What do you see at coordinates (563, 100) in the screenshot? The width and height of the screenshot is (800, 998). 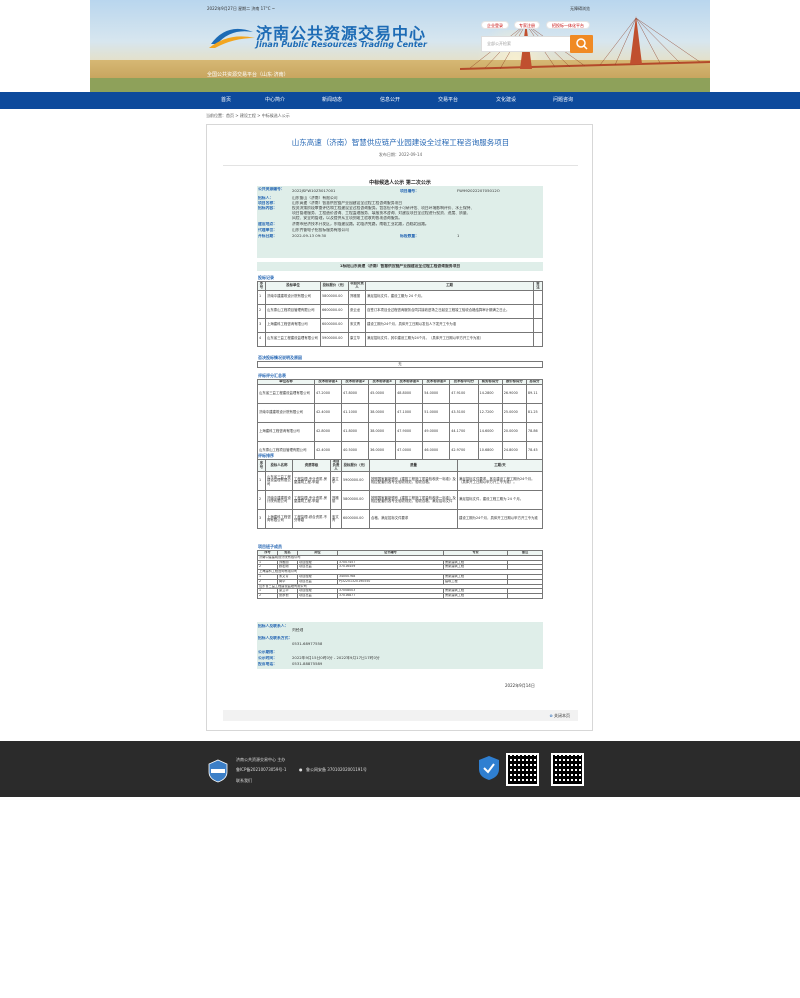 I see `nav-consult: 问题咨询` at bounding box center [563, 100].